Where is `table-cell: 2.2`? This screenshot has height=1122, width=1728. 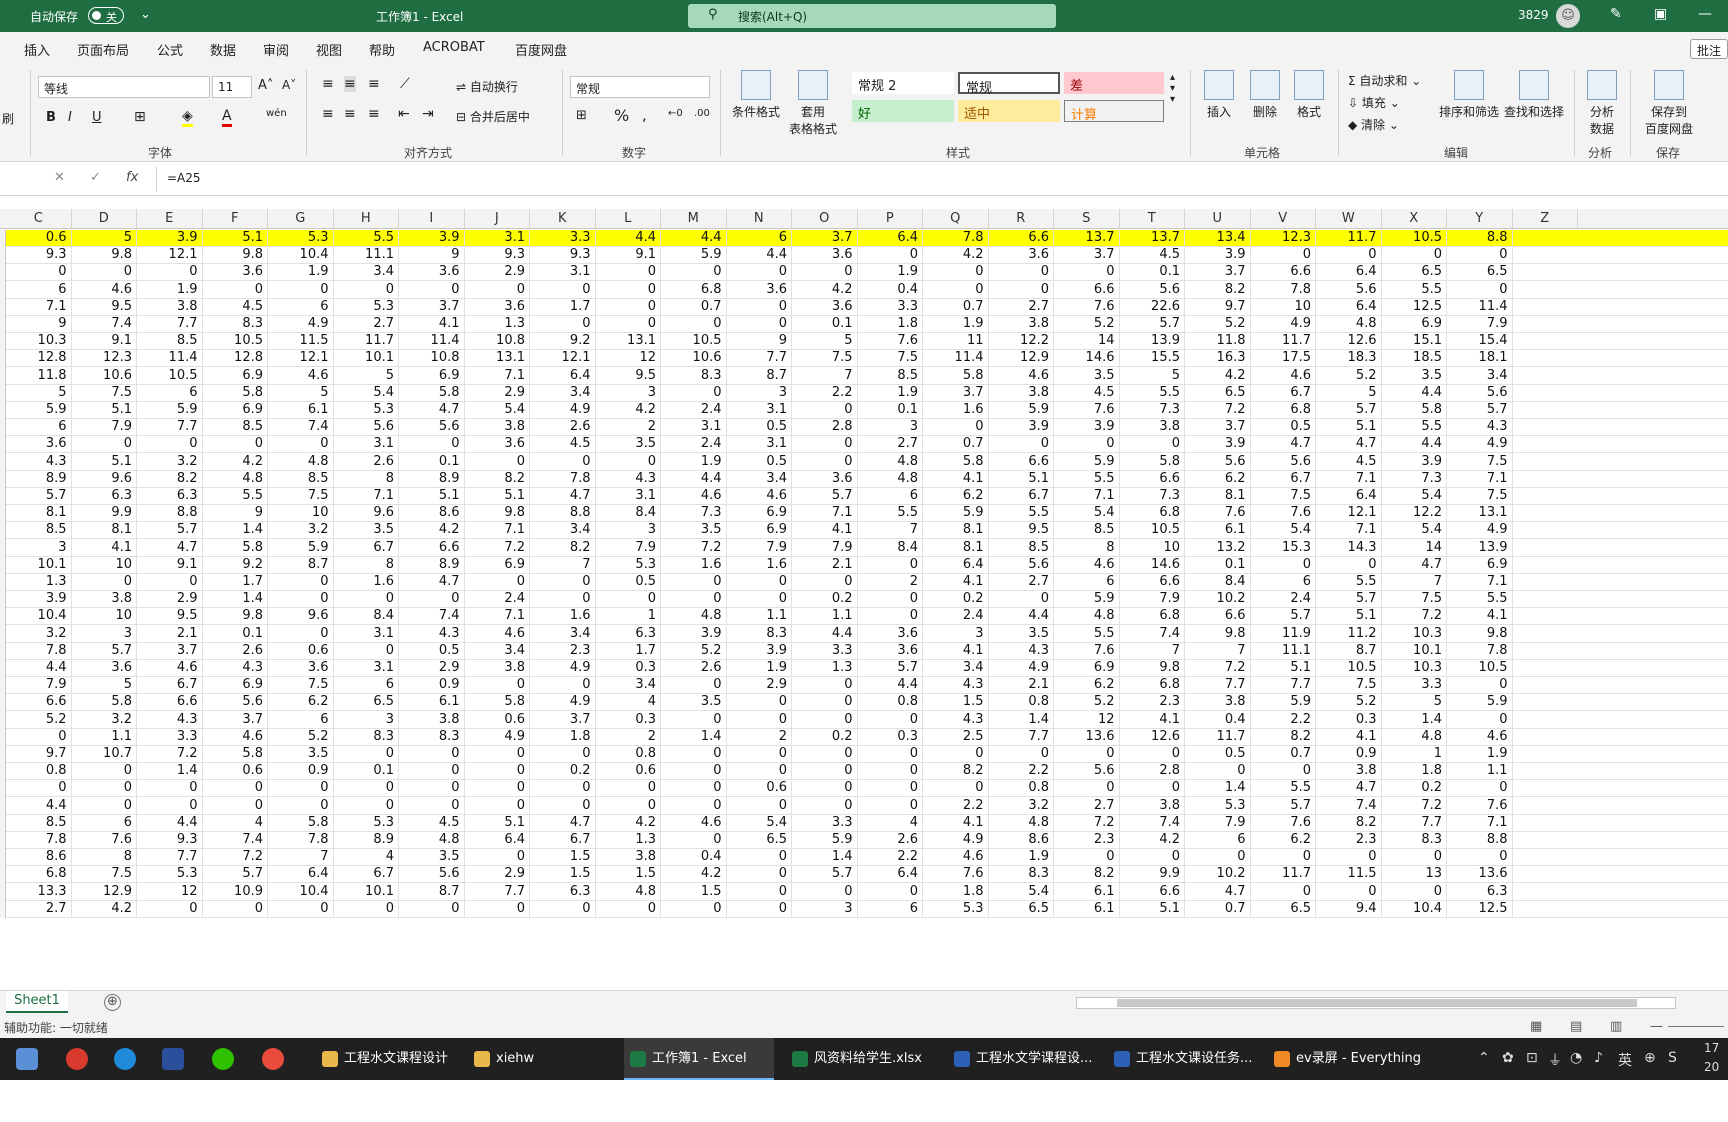 table-cell: 2.2 is located at coordinates (1283, 719).